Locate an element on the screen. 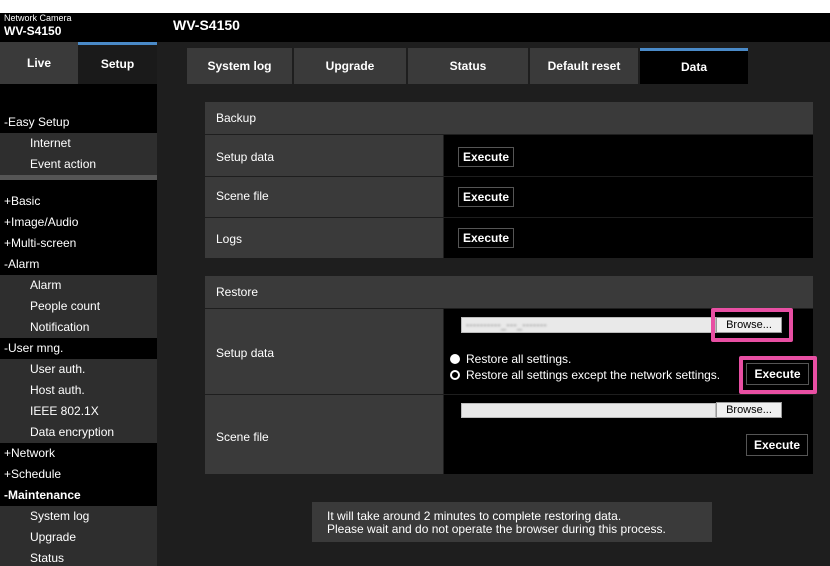  menu-alarm-group: -Alarm is located at coordinates (78, 264).